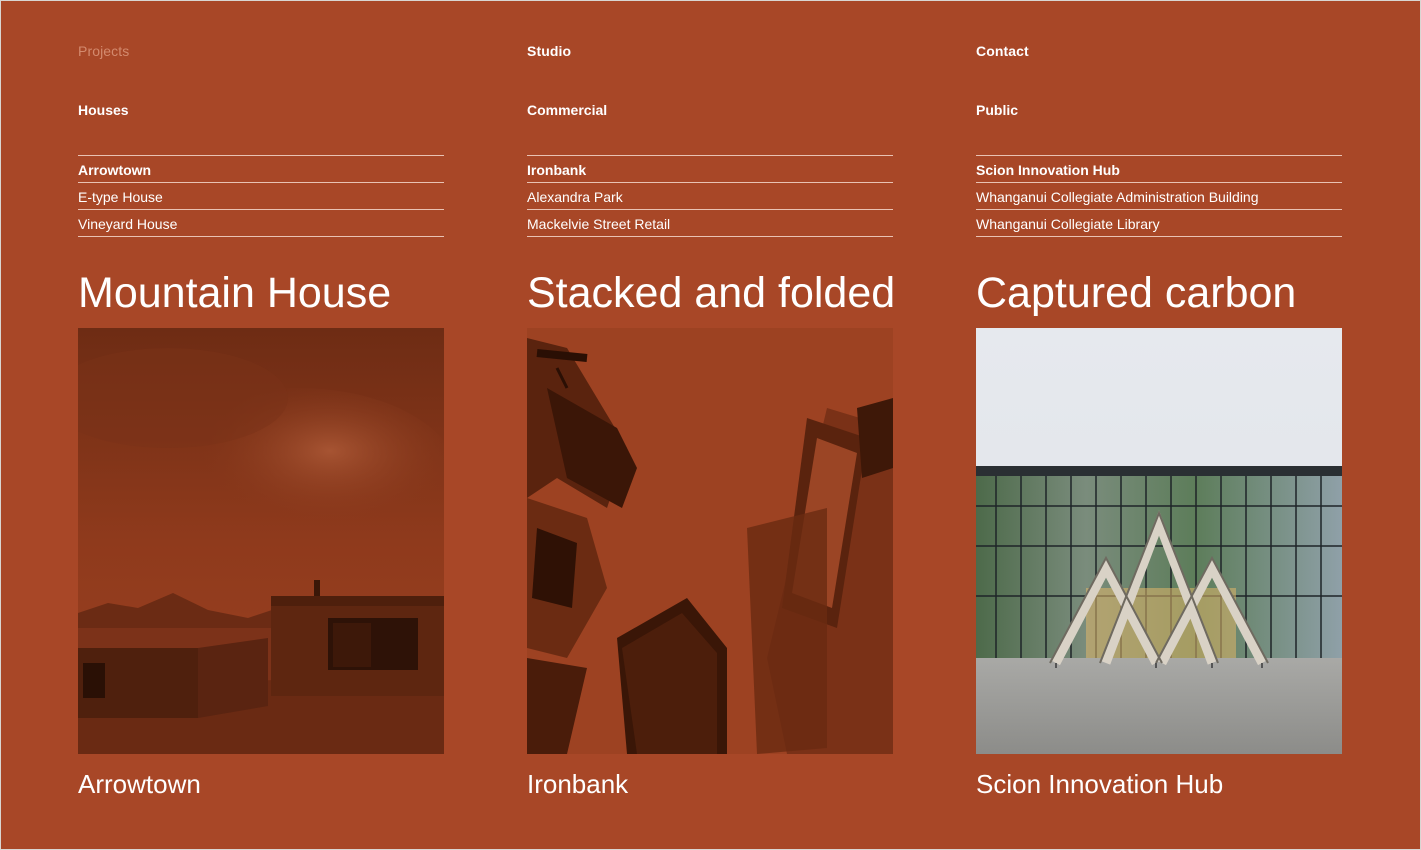  What do you see at coordinates (710, 169) in the screenshot?
I see `list-item: Ironbank` at bounding box center [710, 169].